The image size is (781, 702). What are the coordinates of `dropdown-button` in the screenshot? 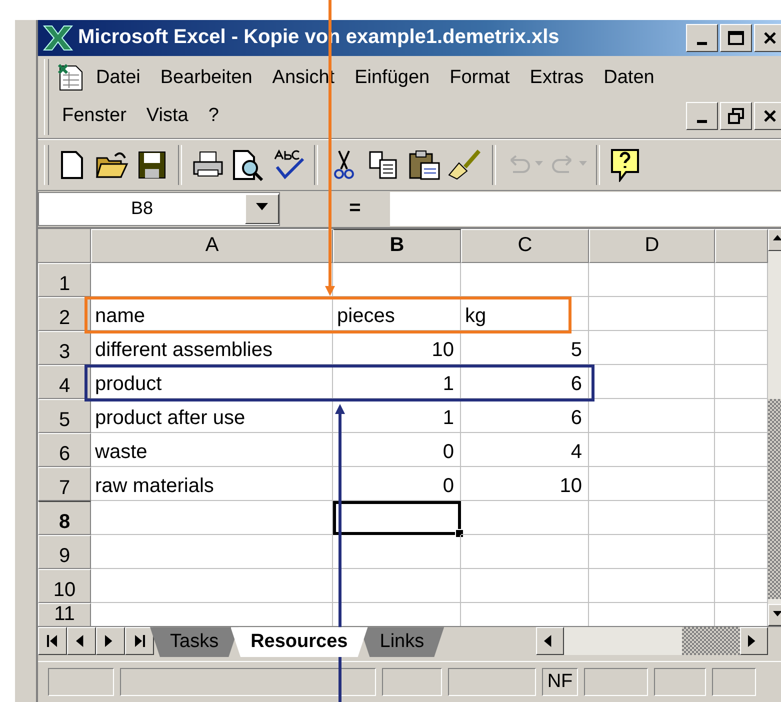 It's located at (262, 209).